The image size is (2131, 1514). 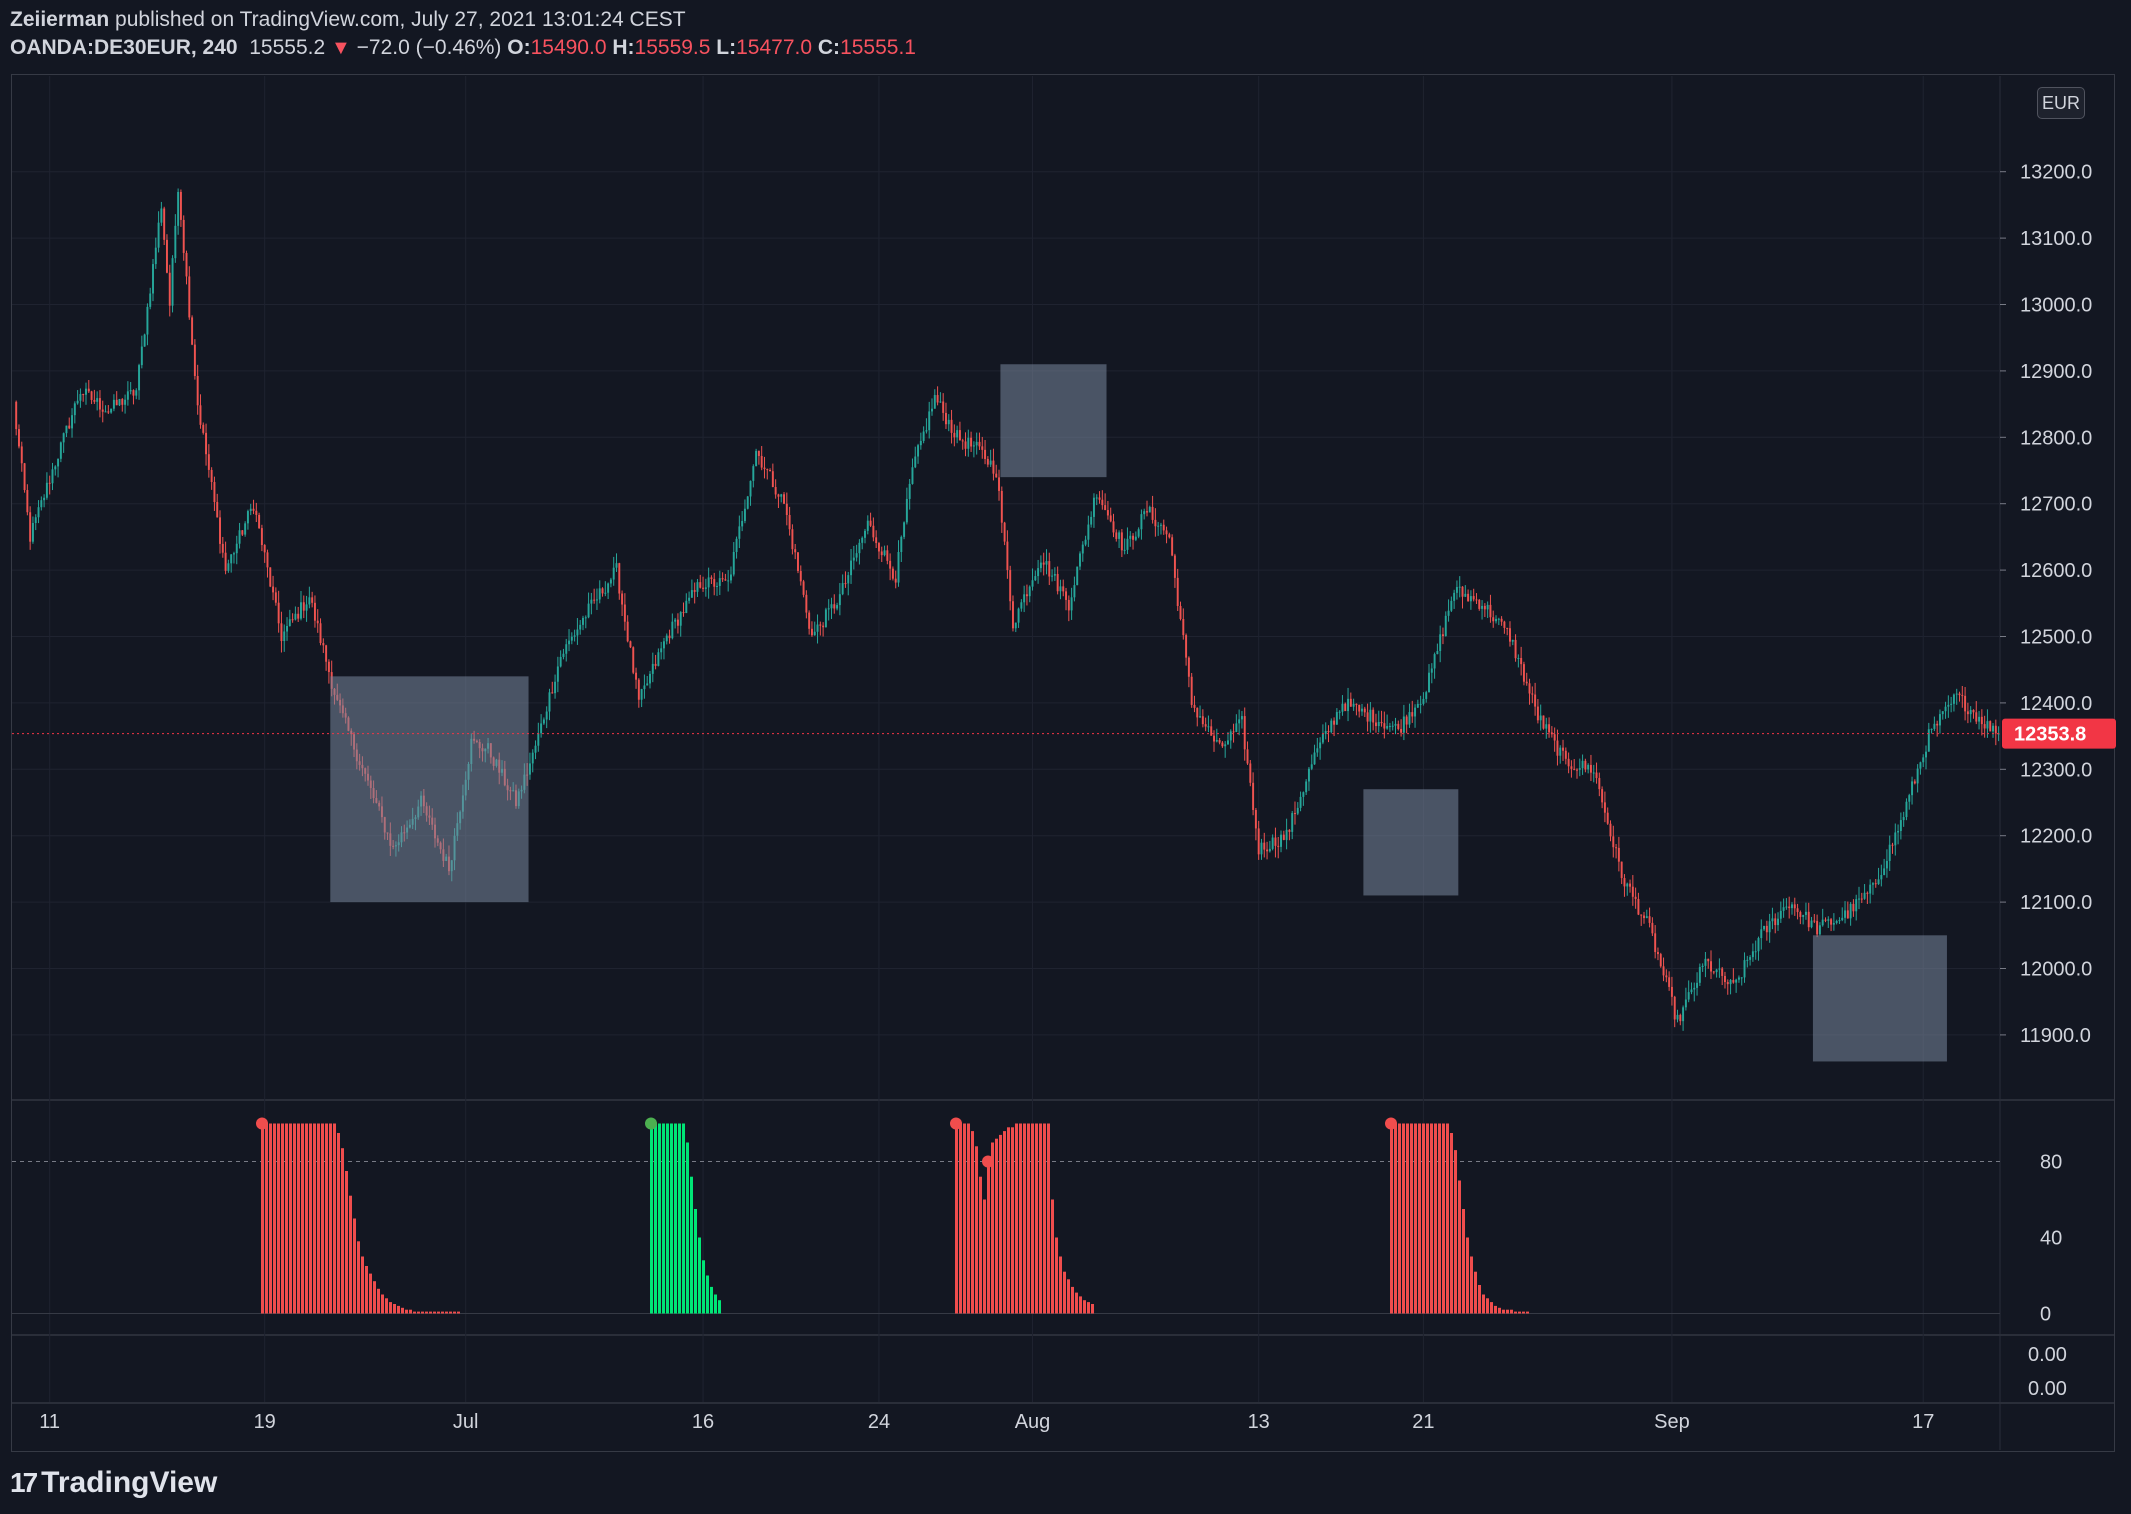 I want to click on currency-button: EUR, so click(x=2061, y=103).